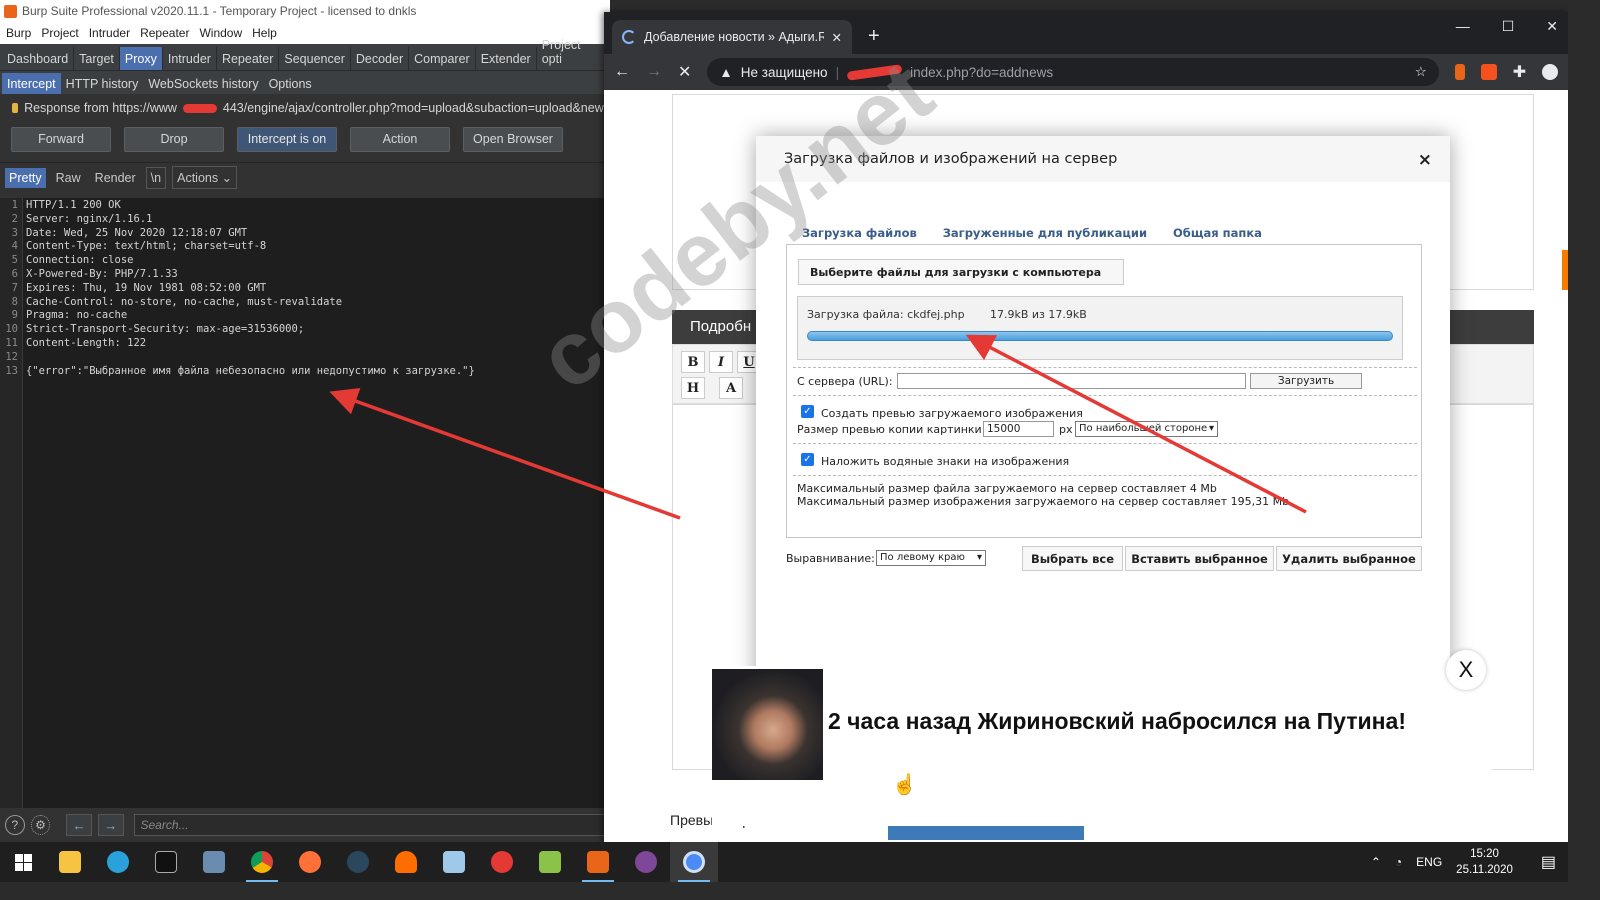 The height and width of the screenshot is (900, 1600). I want to click on tab-upload-files: Загрузка файлов, so click(859, 233).